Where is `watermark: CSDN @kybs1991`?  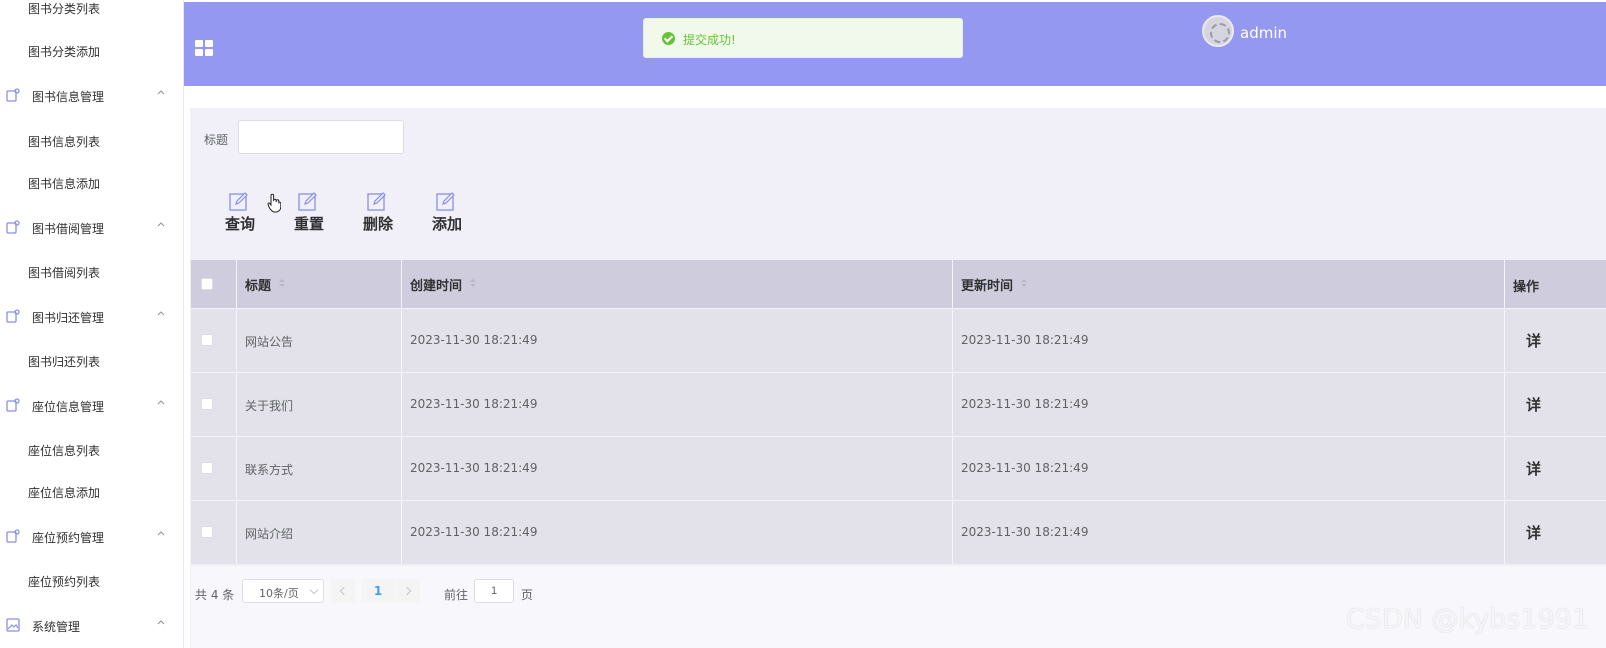
watermark: CSDN @kybs1991 is located at coordinates (1468, 619).